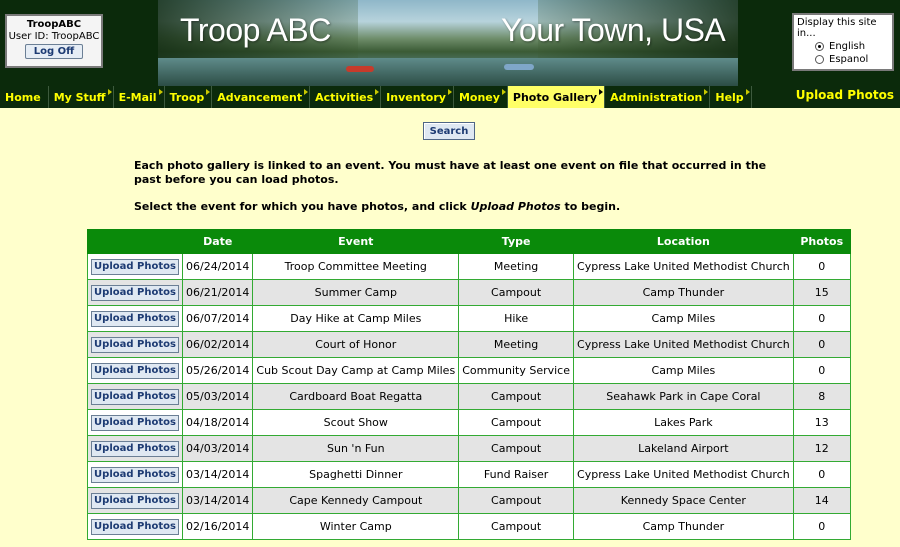 Image resolution: width=900 pixels, height=547 pixels. I want to click on nav-item-home: Home, so click(24, 97).